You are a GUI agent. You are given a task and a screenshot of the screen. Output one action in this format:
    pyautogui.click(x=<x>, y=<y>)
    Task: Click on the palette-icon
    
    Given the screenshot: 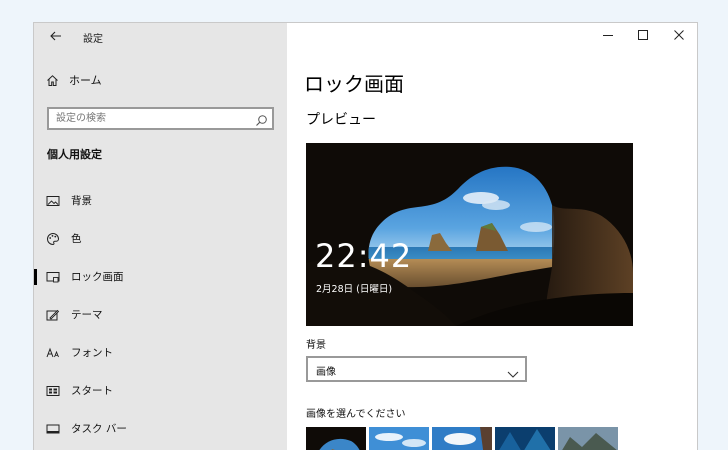 What is the action you would take?
    pyautogui.click(x=53, y=239)
    